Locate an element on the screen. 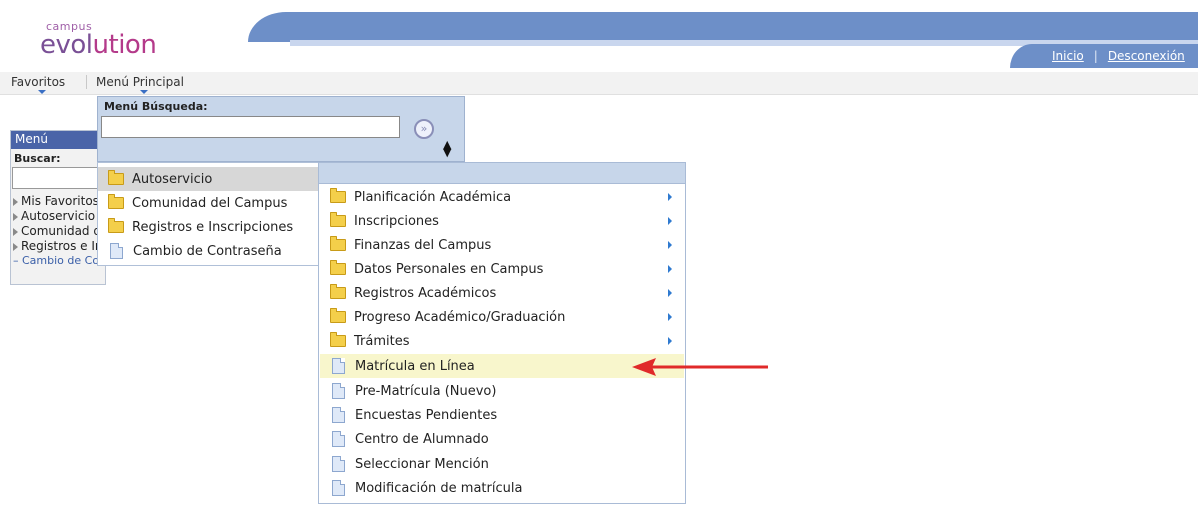 Image resolution: width=1198 pixels, height=506 pixels. left-item-favorites: Mis Favoritos is located at coordinates (58, 201).